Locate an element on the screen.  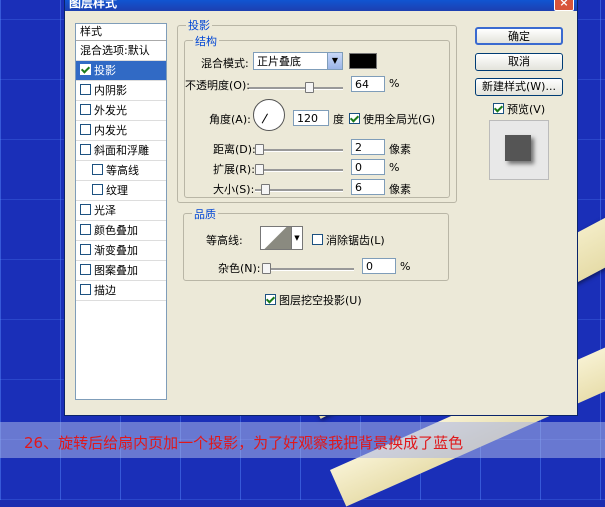
size-label: 大小(S): is located at coordinates (234, 189).